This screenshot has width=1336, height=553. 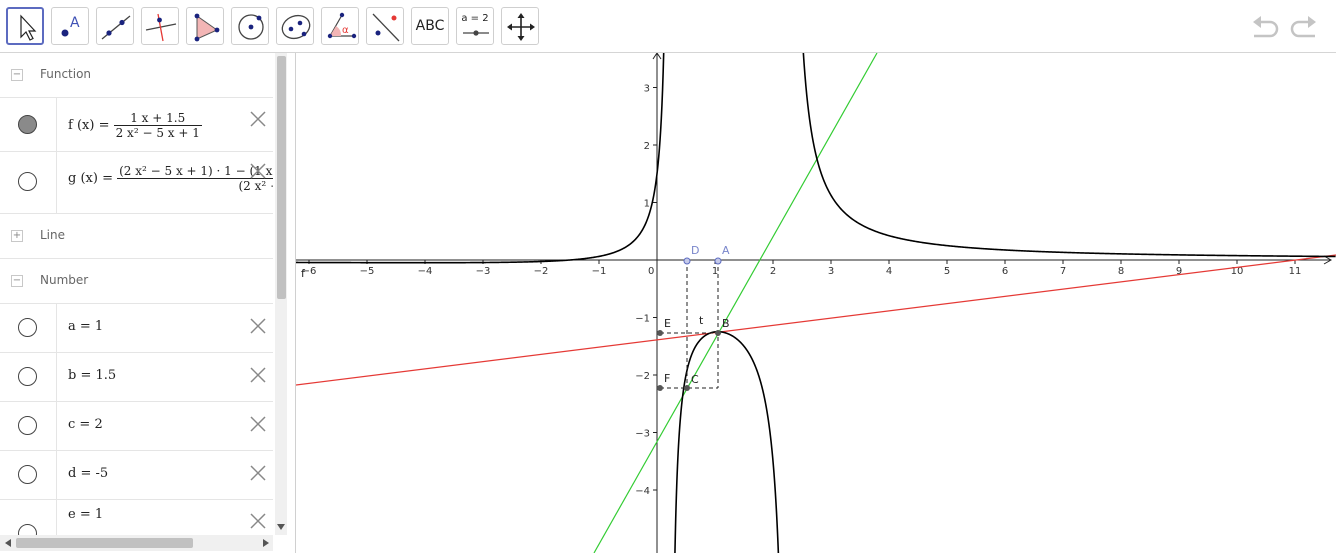 I want to click on svg-text: α, so click(x=345, y=30).